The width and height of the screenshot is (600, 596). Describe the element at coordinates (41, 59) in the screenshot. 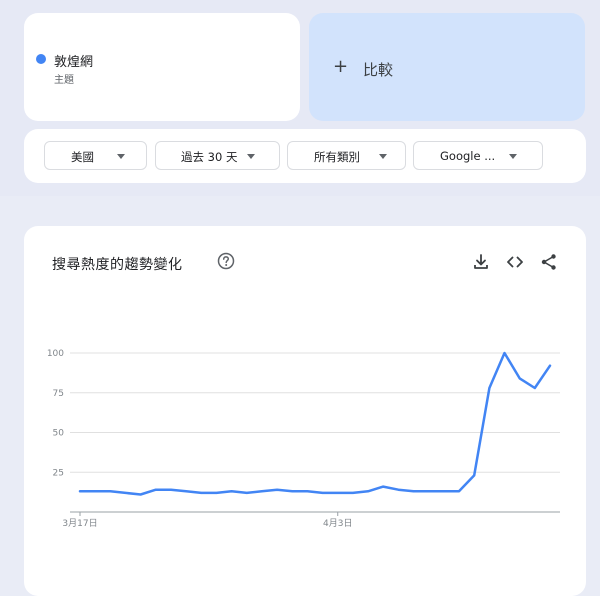

I see `term-color-dot` at that location.